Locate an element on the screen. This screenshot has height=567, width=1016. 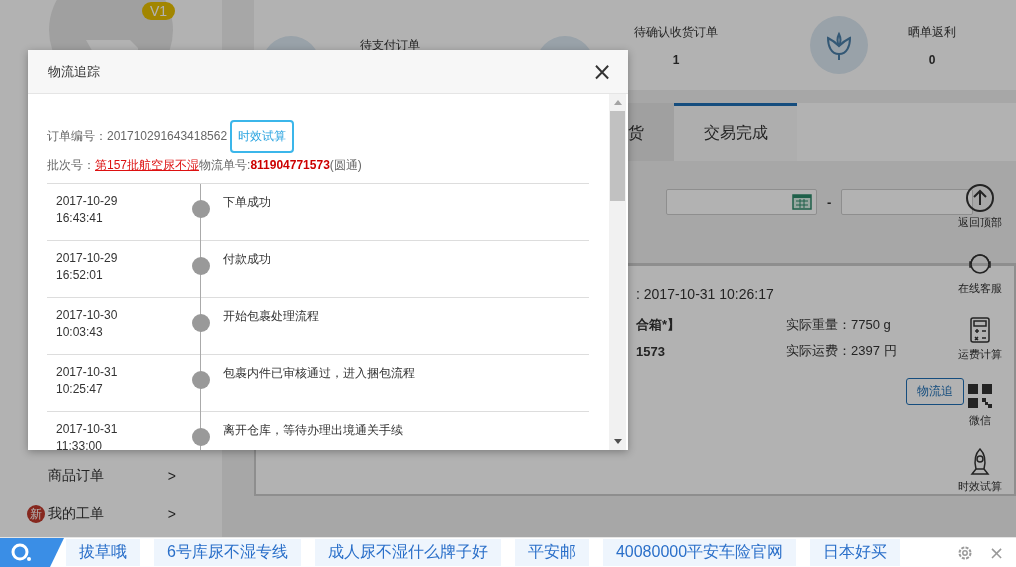
search-suggestion-link: 40080000平安车险官网 is located at coordinates (699, 552).